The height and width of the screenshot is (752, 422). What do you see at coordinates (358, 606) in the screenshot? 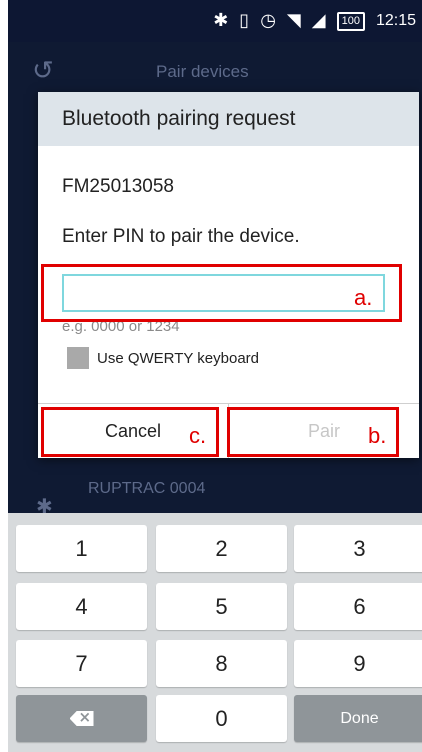
I see `key-6: 6` at bounding box center [358, 606].